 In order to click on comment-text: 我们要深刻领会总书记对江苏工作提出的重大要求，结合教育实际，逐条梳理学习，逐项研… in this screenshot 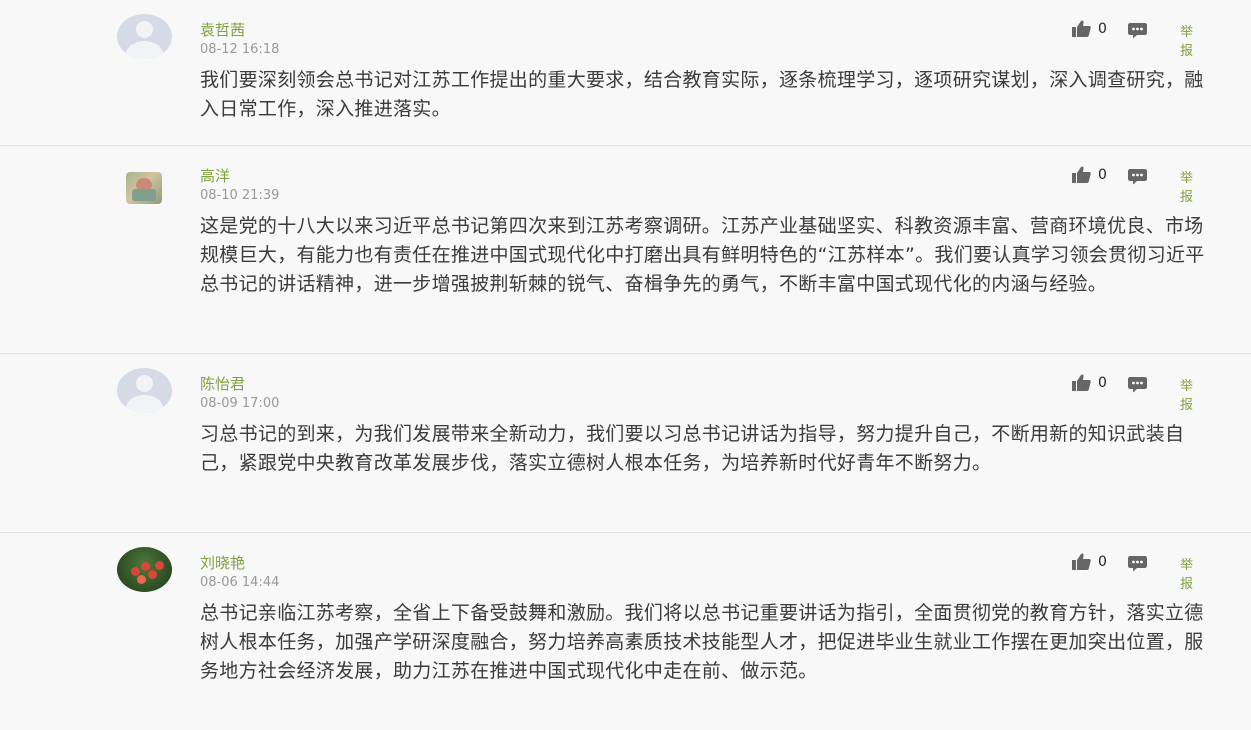, I will do `click(702, 94)`.